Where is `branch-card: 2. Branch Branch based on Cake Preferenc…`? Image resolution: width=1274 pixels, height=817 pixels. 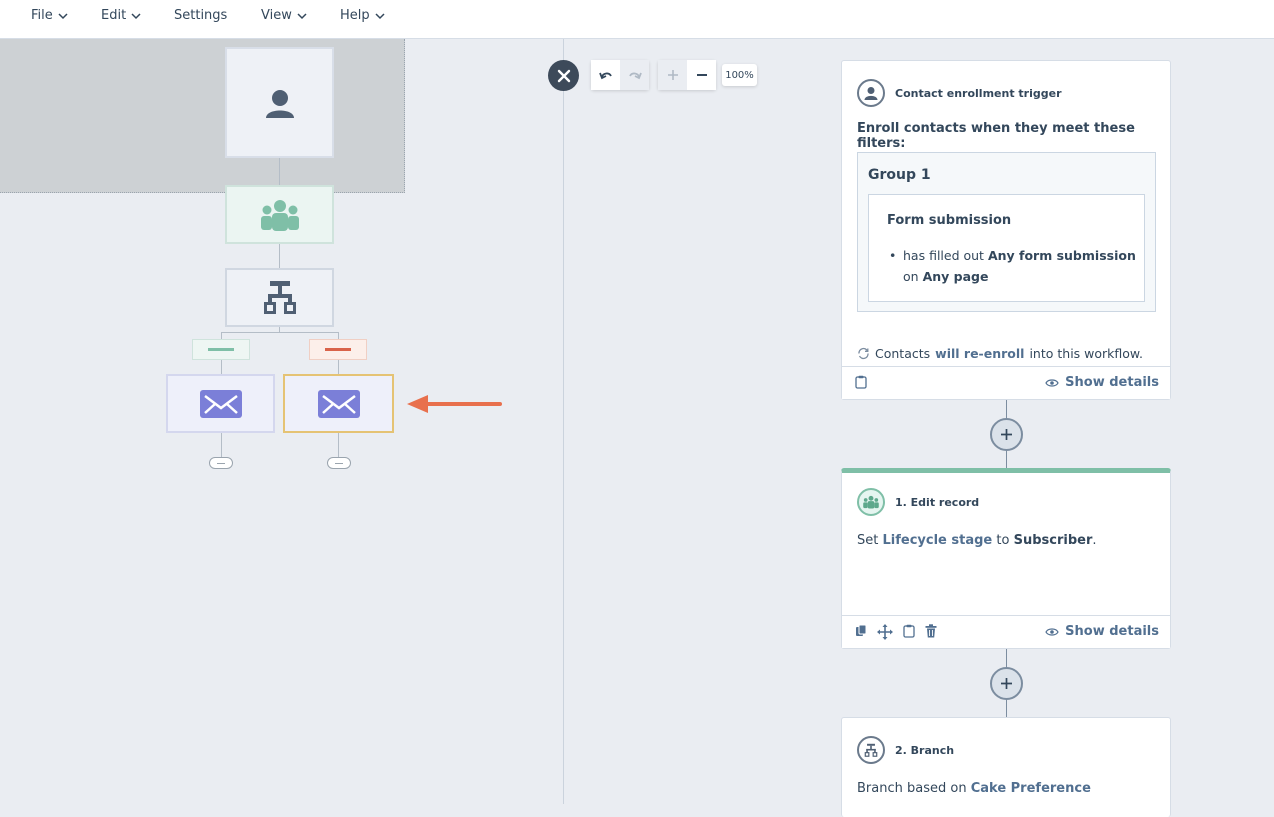
branch-card: 2. Branch Branch based on Cake Preferenc… is located at coordinates (1006, 767).